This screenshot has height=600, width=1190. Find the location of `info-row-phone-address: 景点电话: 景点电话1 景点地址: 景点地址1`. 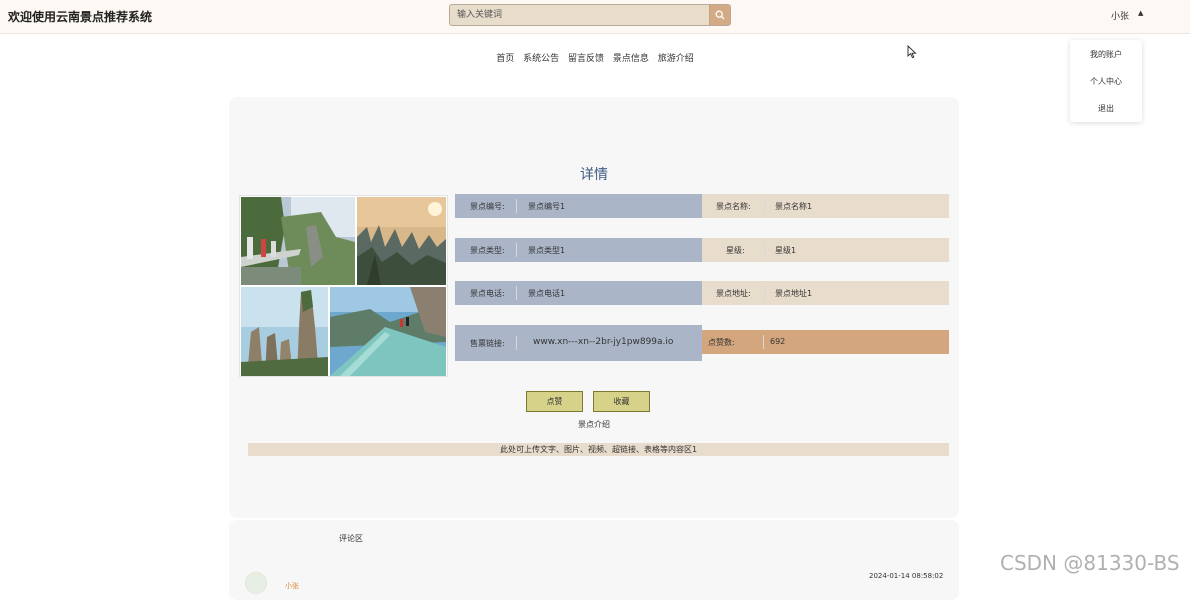

info-row-phone-address: 景点电话: 景点电话1 景点地址: 景点地址1 is located at coordinates (702, 293).